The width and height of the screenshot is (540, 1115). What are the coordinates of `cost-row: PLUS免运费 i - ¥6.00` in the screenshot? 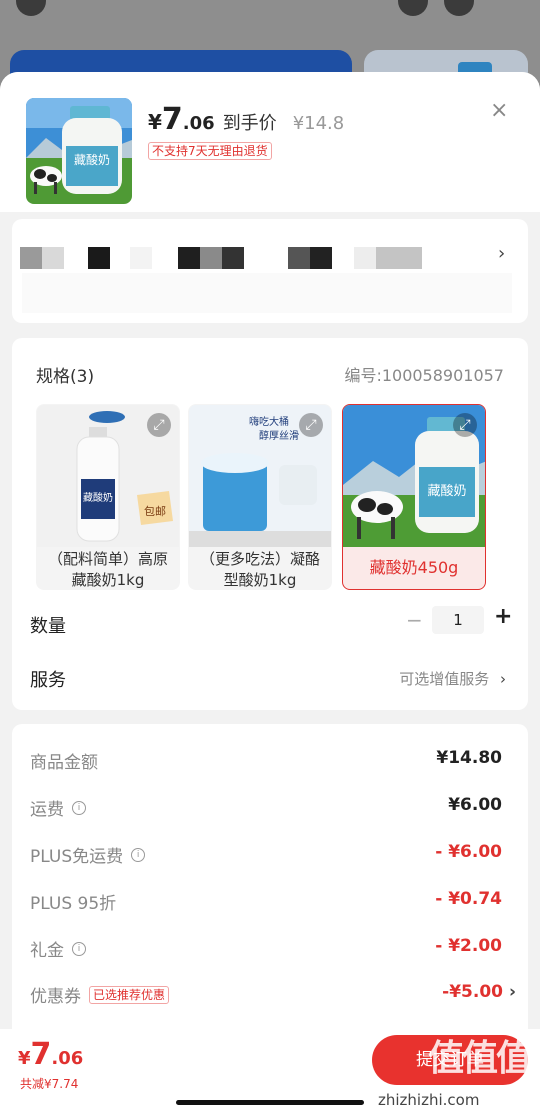 It's located at (266, 855).